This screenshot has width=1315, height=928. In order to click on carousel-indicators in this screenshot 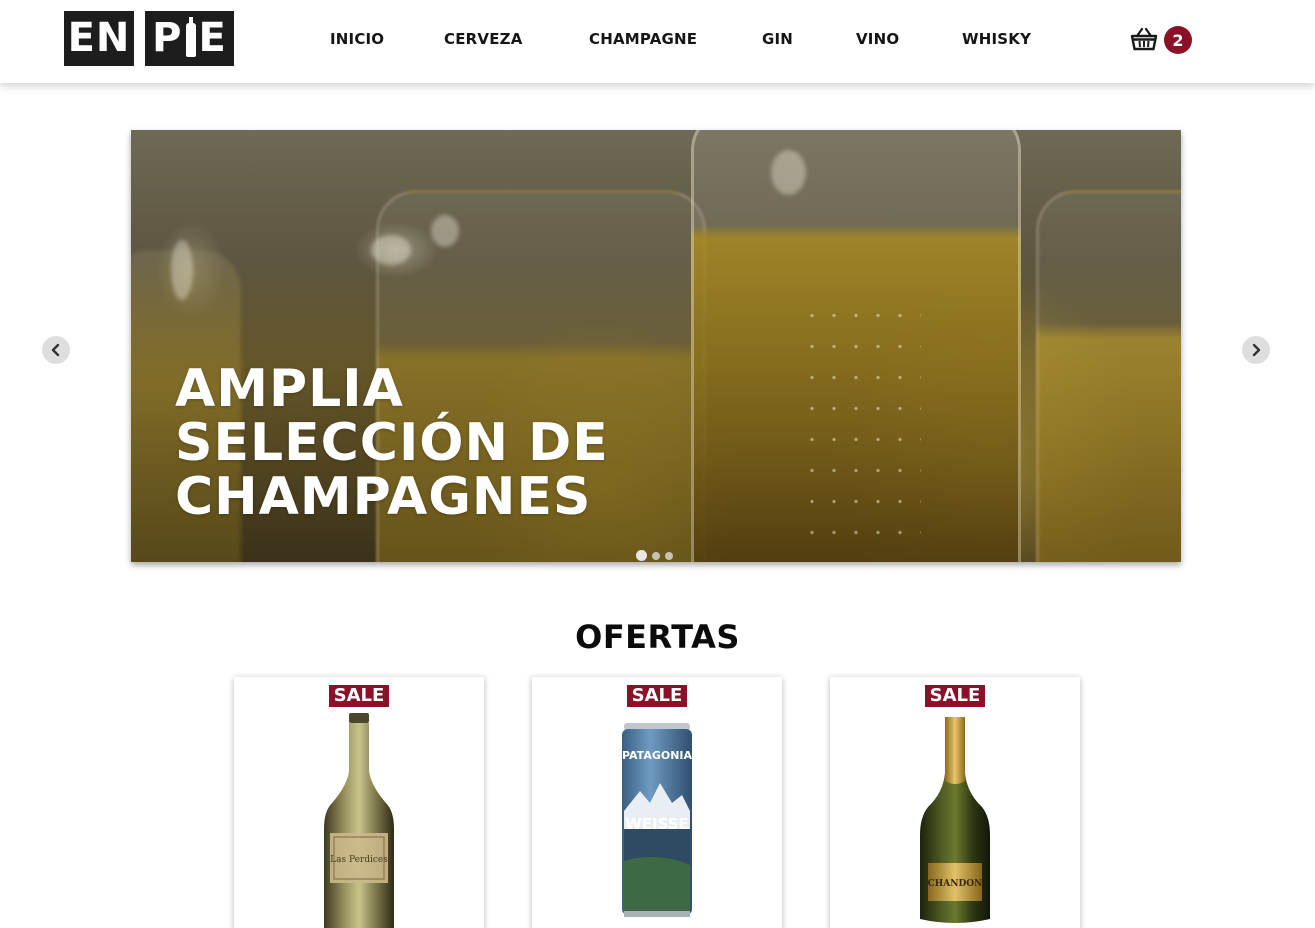, I will do `click(654, 555)`.